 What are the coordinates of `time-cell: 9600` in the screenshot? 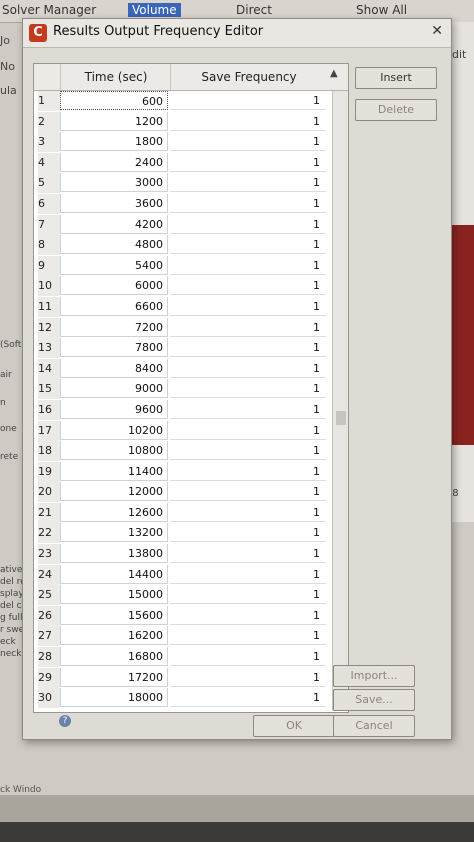 It's located at (114, 409).